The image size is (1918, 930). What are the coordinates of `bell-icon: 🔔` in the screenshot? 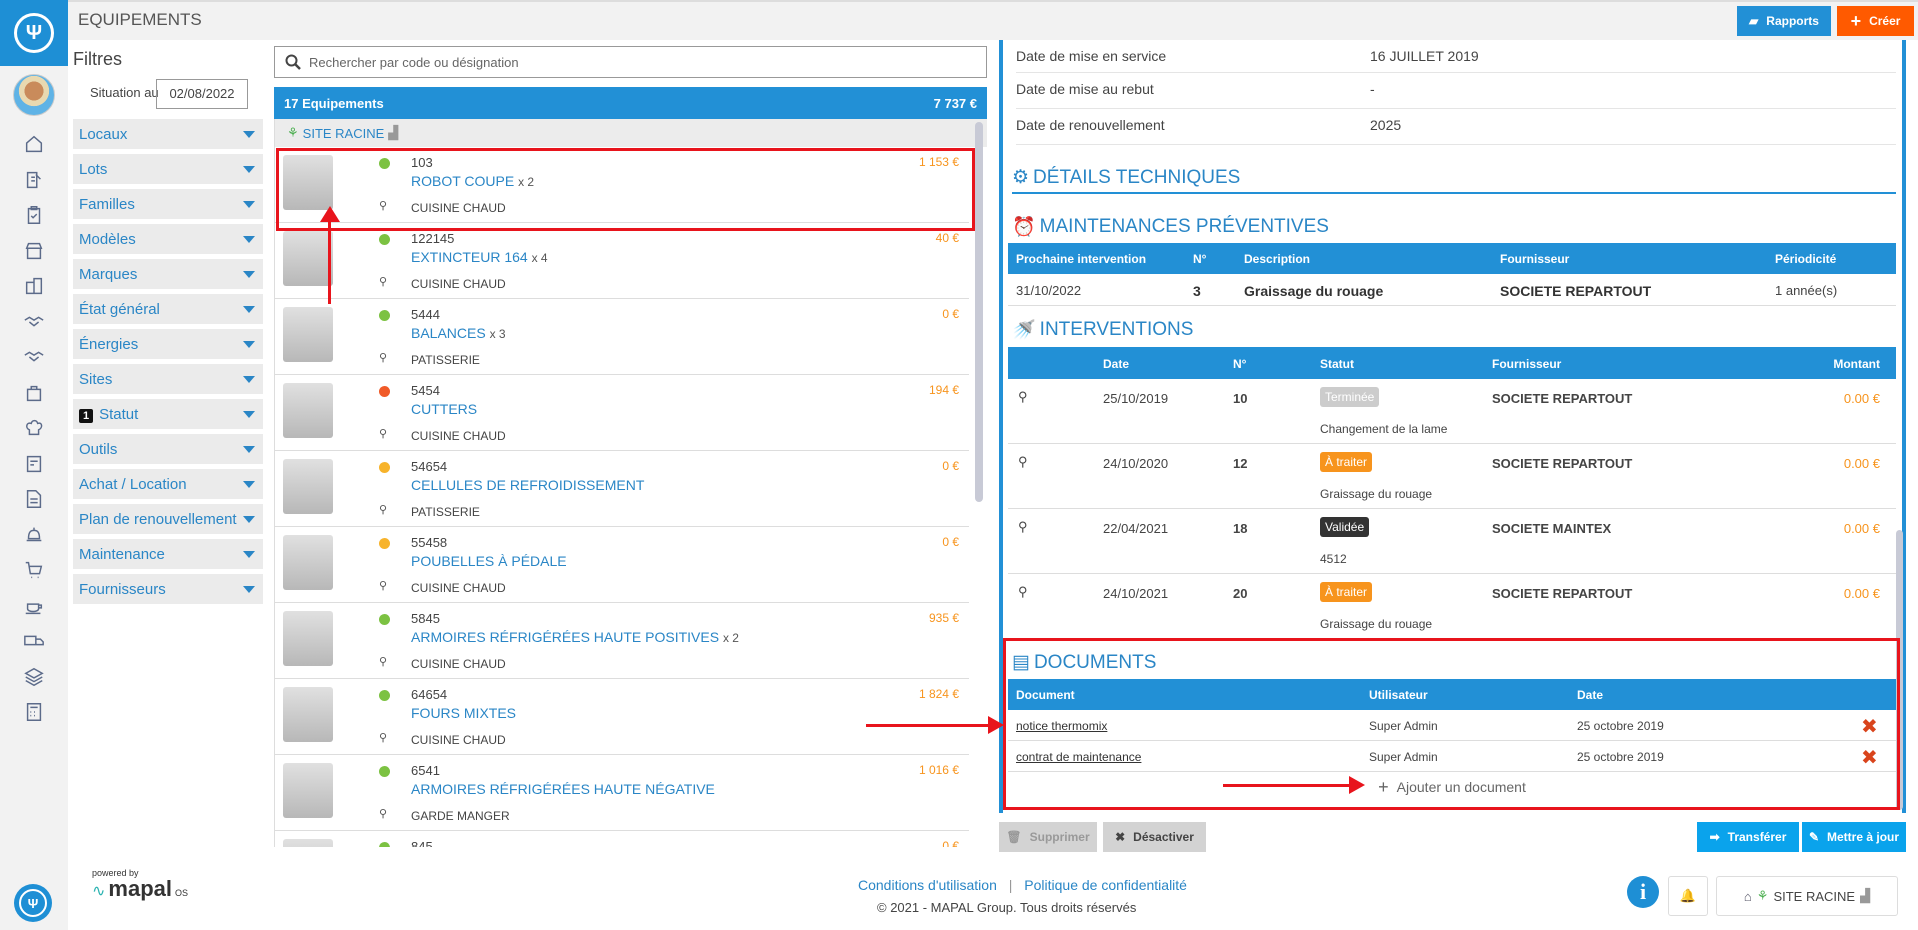 It's located at (1688, 895).